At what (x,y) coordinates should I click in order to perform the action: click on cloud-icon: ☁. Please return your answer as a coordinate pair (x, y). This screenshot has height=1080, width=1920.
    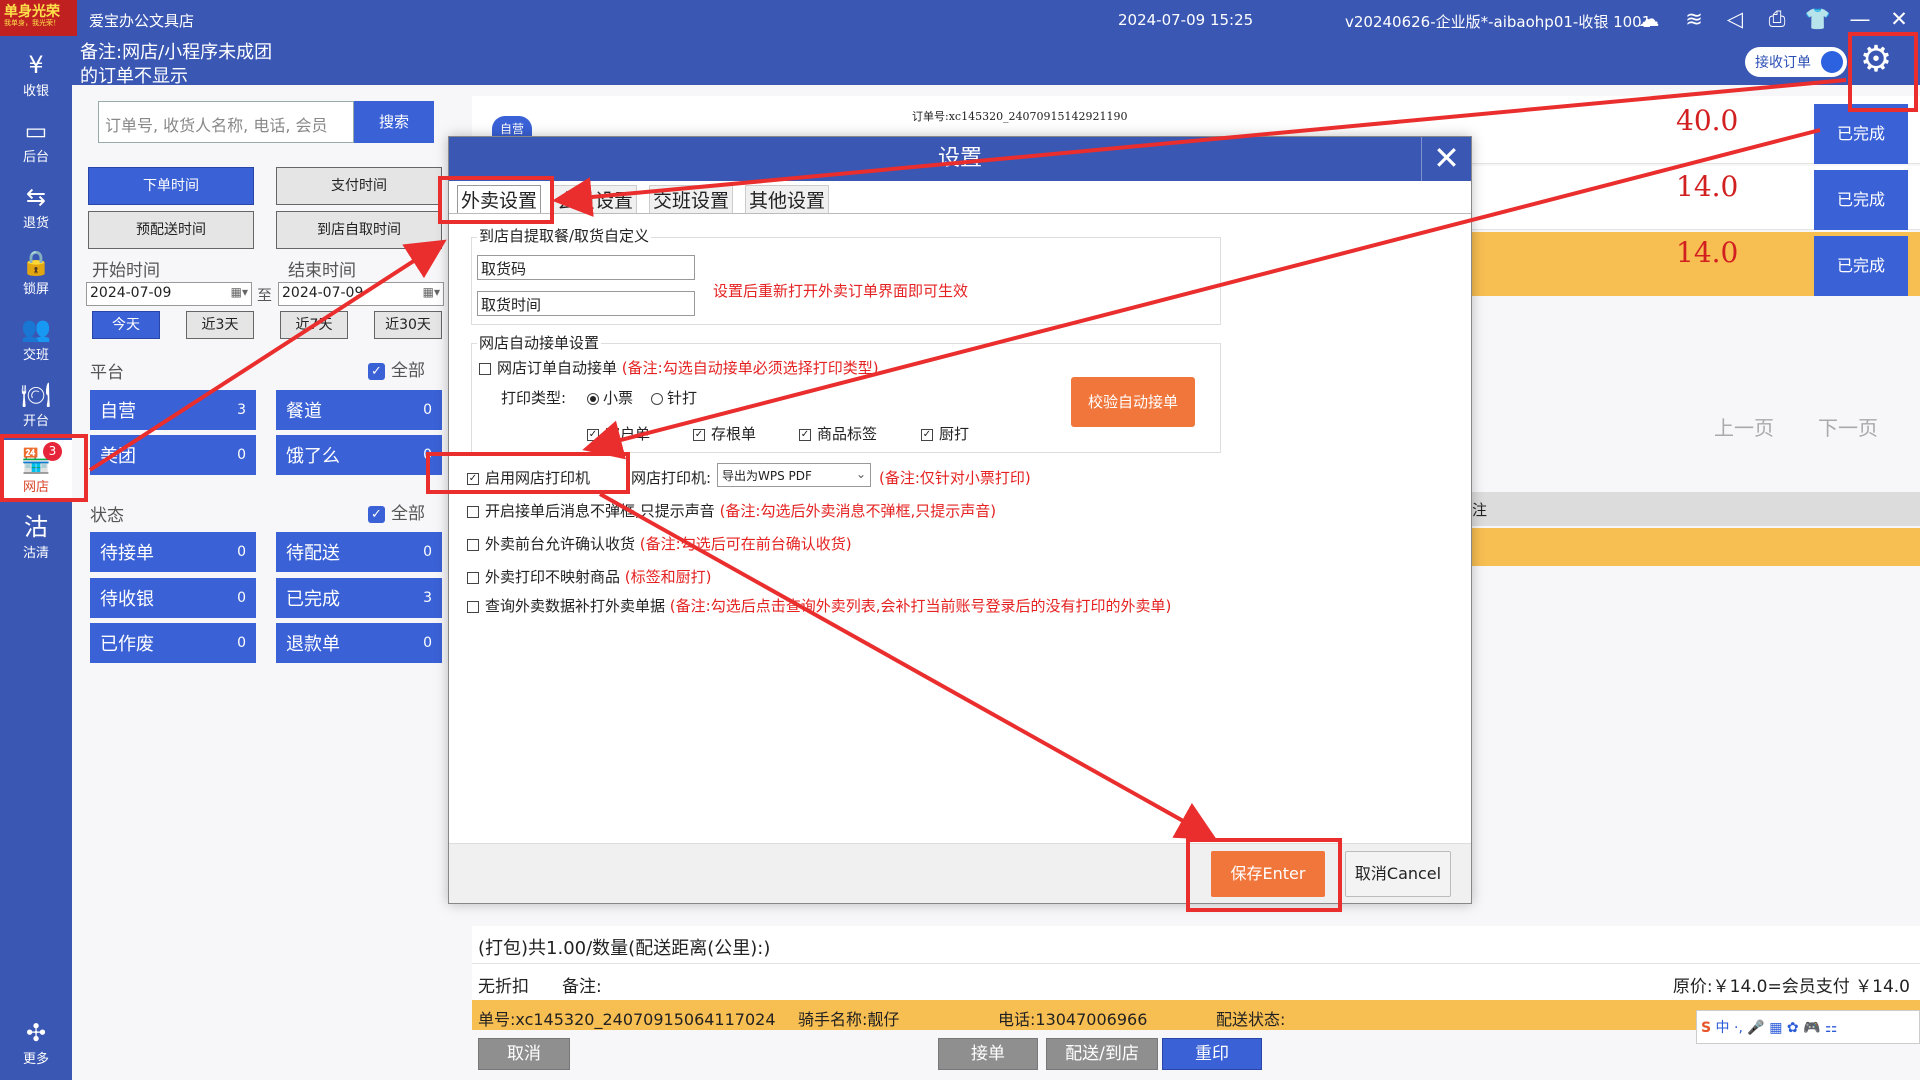
    Looking at the image, I should click on (1649, 19).